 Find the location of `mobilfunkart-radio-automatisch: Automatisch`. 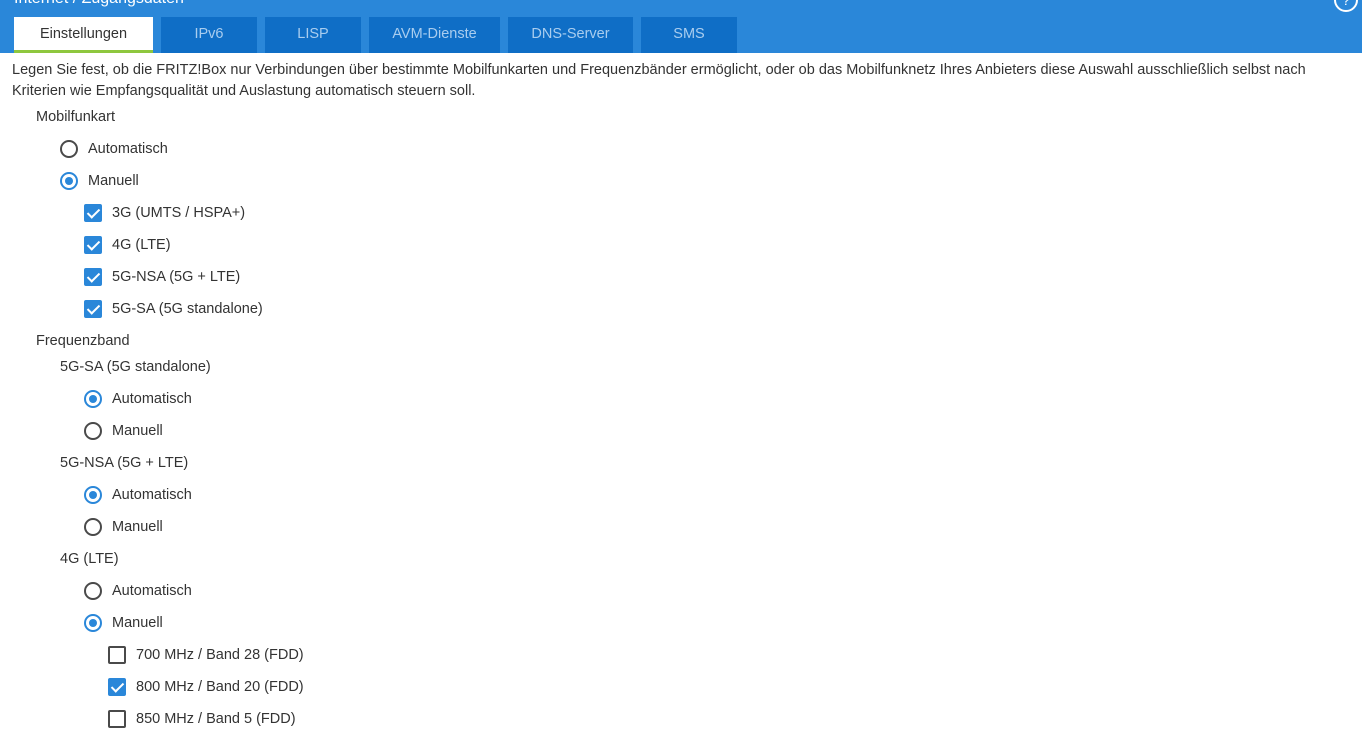

mobilfunkart-radio-automatisch: Automatisch is located at coordinates (114, 149).